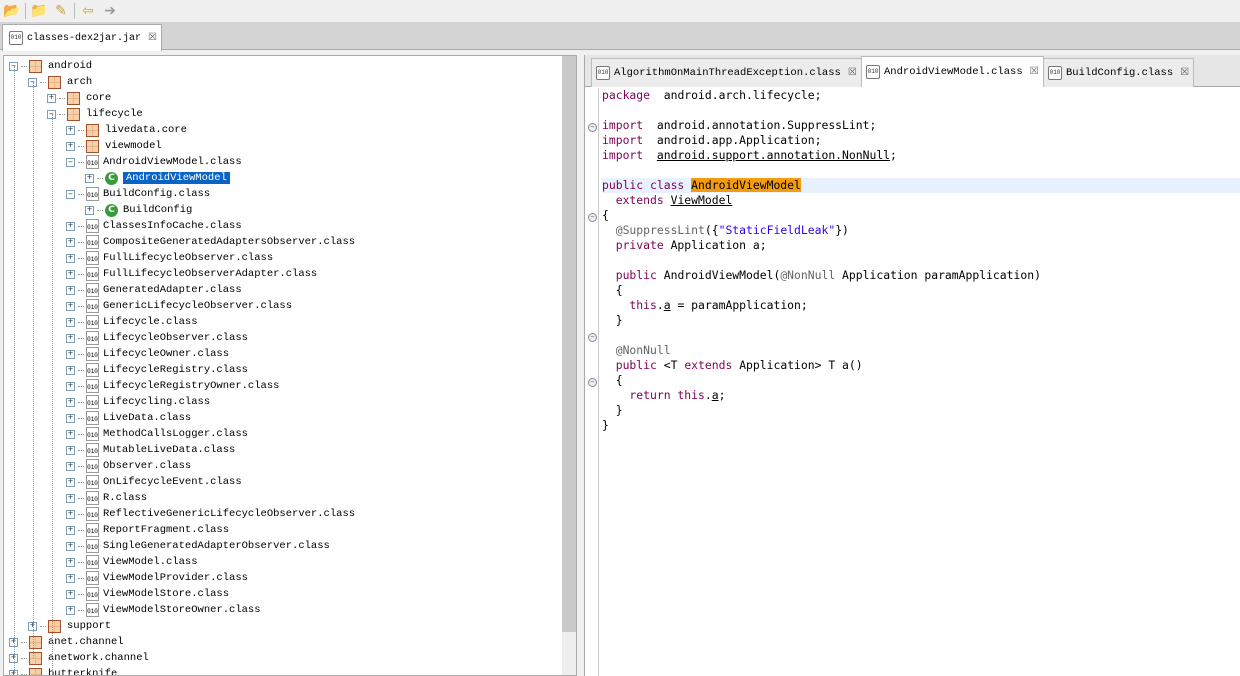 This screenshot has width=1240, height=676. What do you see at coordinates (722, 395) in the screenshot?
I see `code-token: ;` at bounding box center [722, 395].